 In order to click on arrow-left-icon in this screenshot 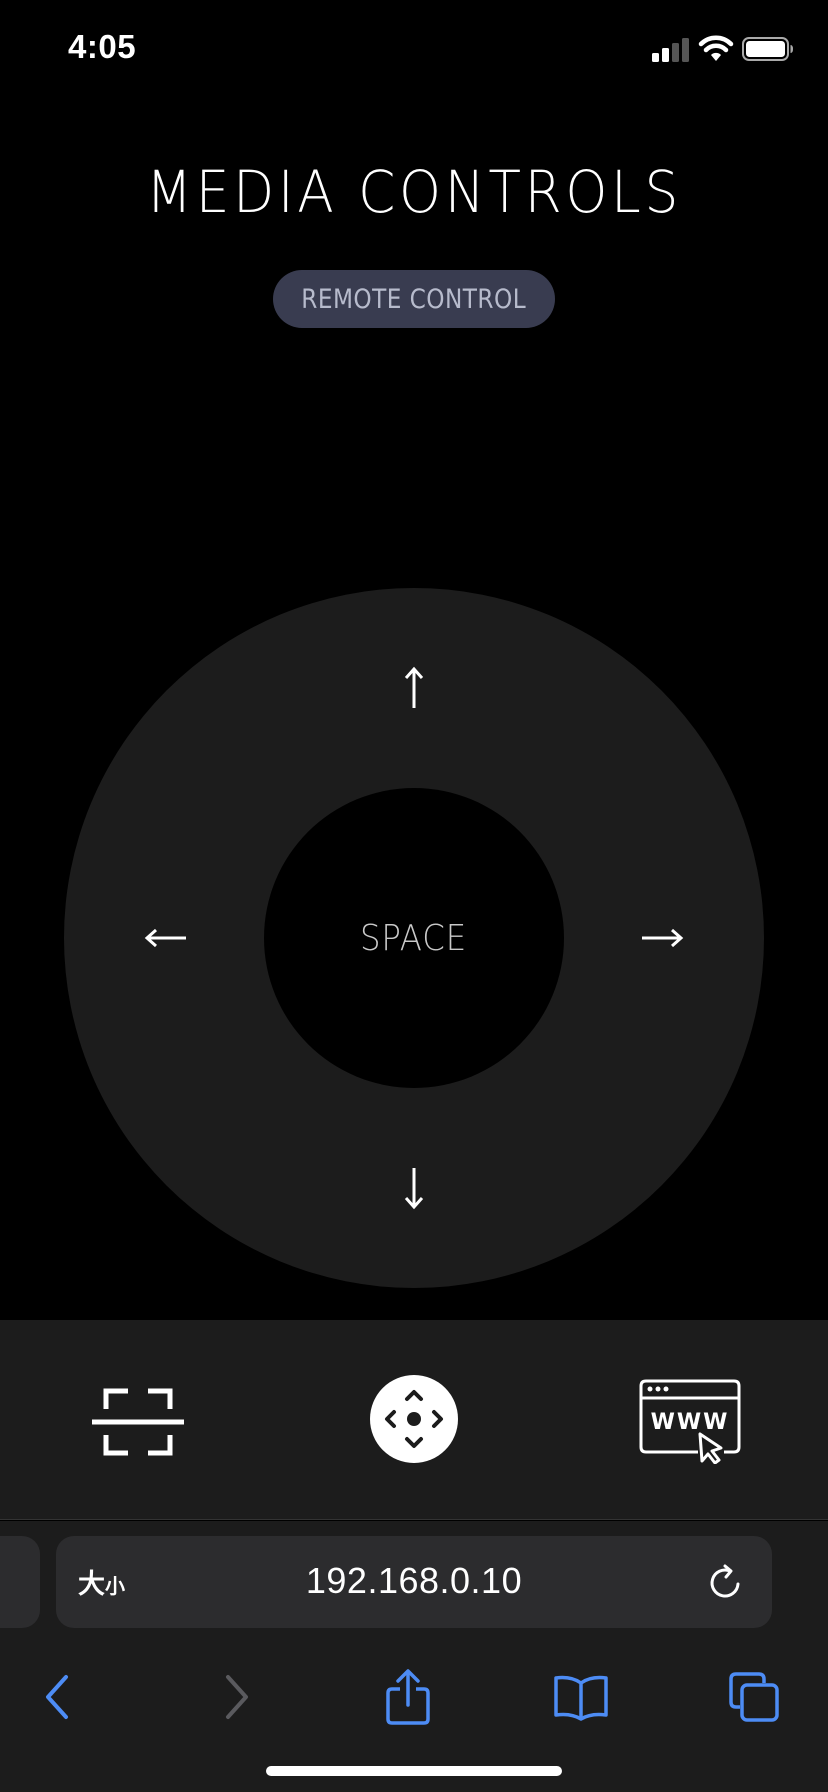, I will do `click(165, 938)`.